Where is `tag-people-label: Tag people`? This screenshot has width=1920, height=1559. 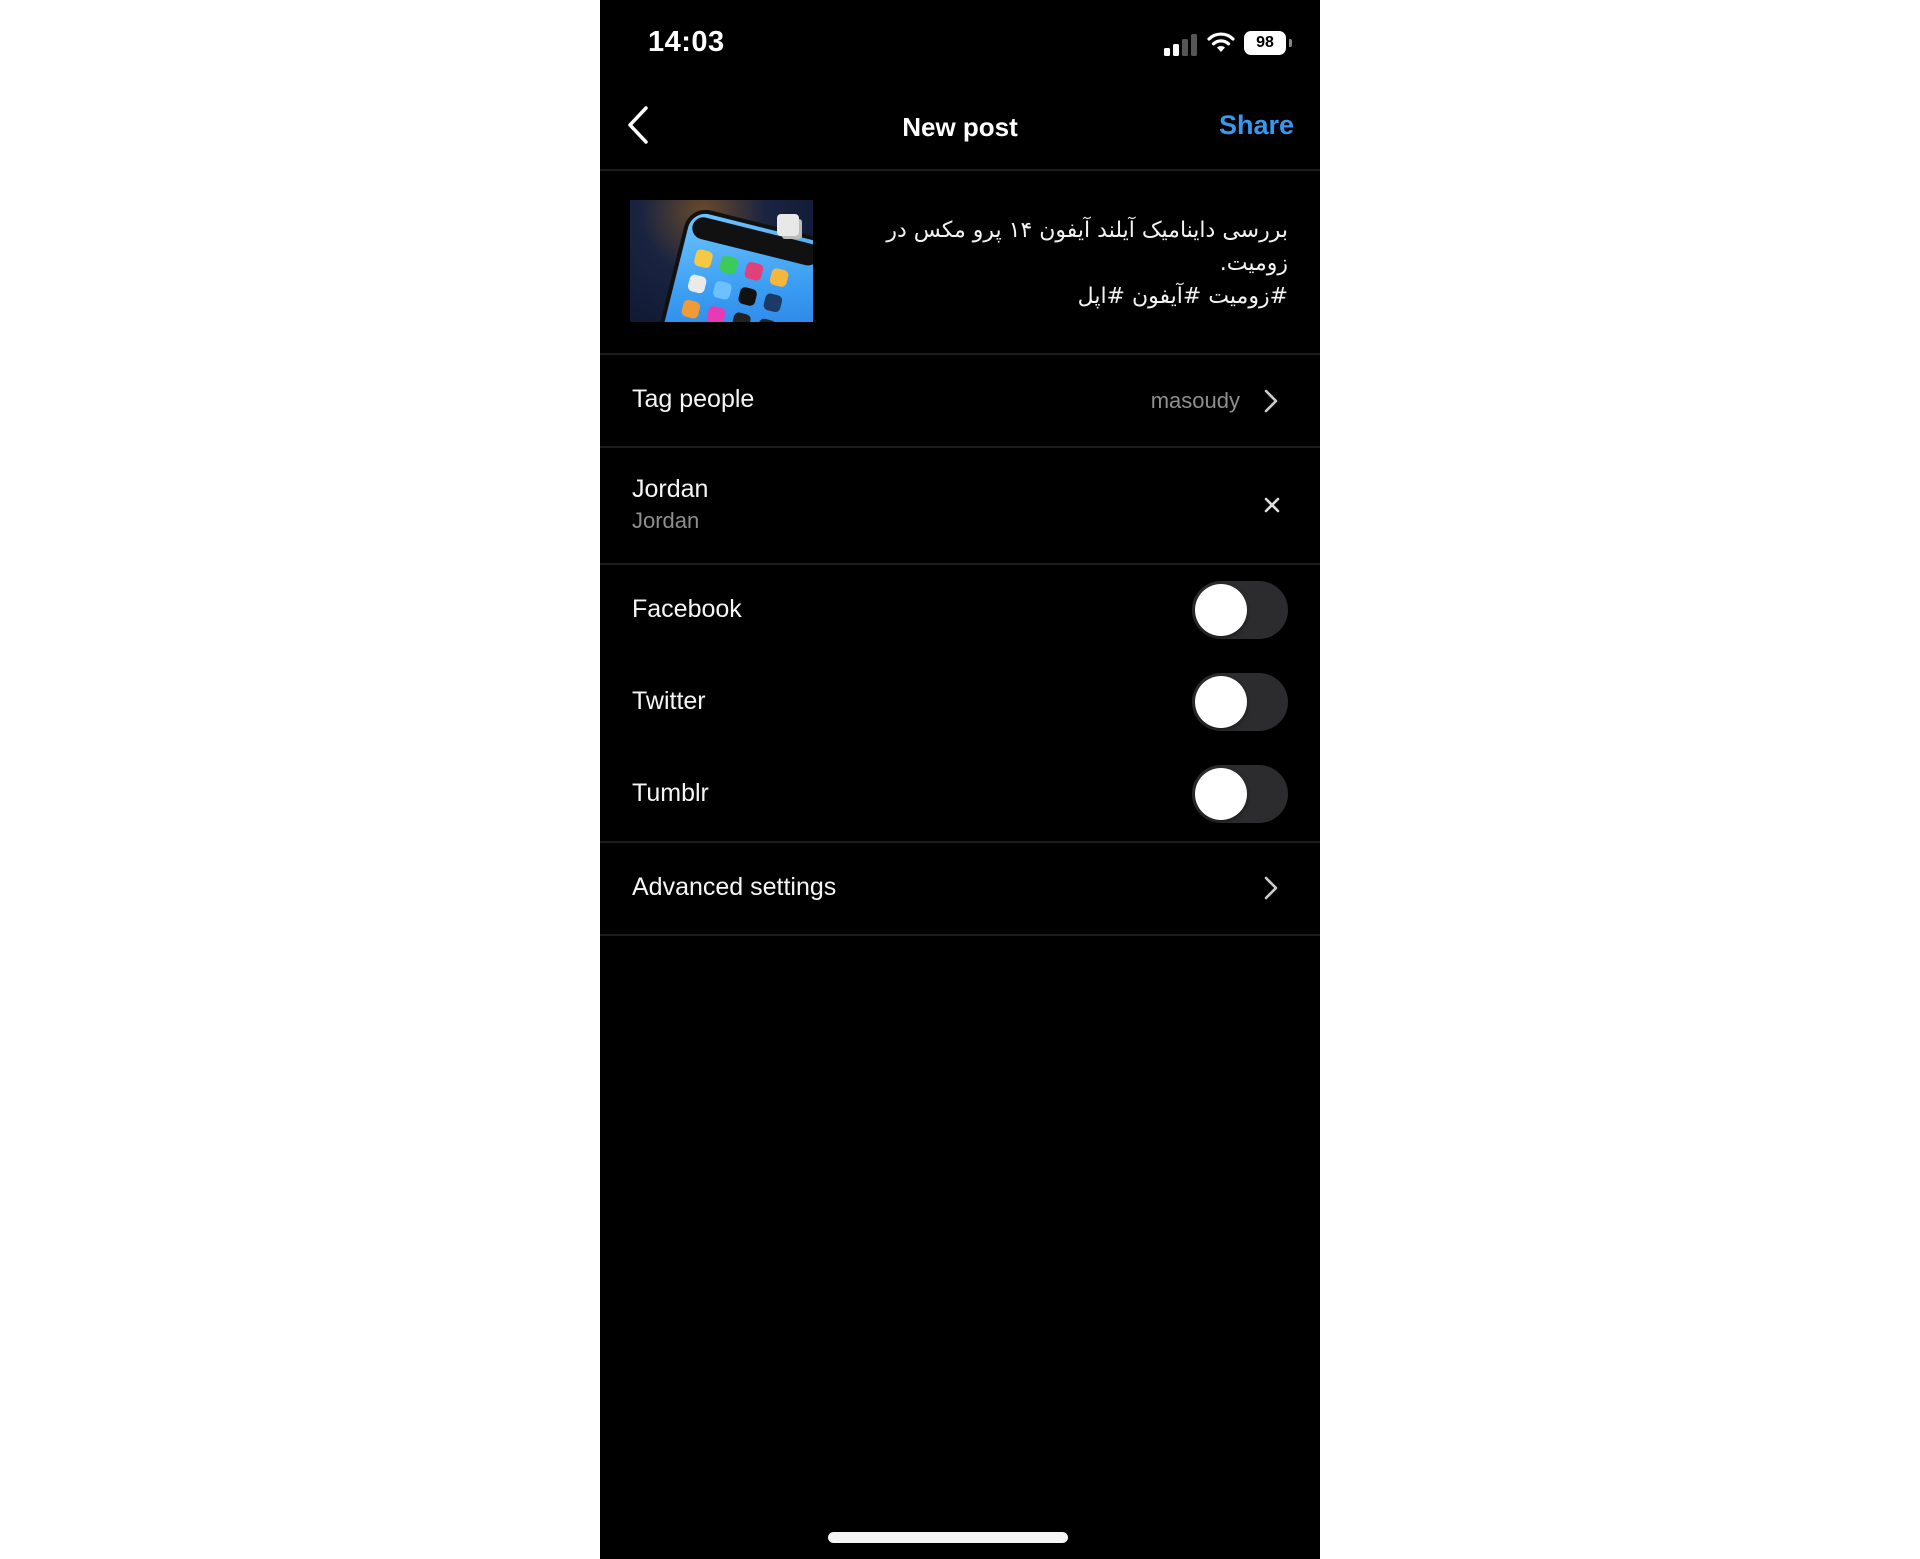
tag-people-label: Tag people is located at coordinates (693, 399).